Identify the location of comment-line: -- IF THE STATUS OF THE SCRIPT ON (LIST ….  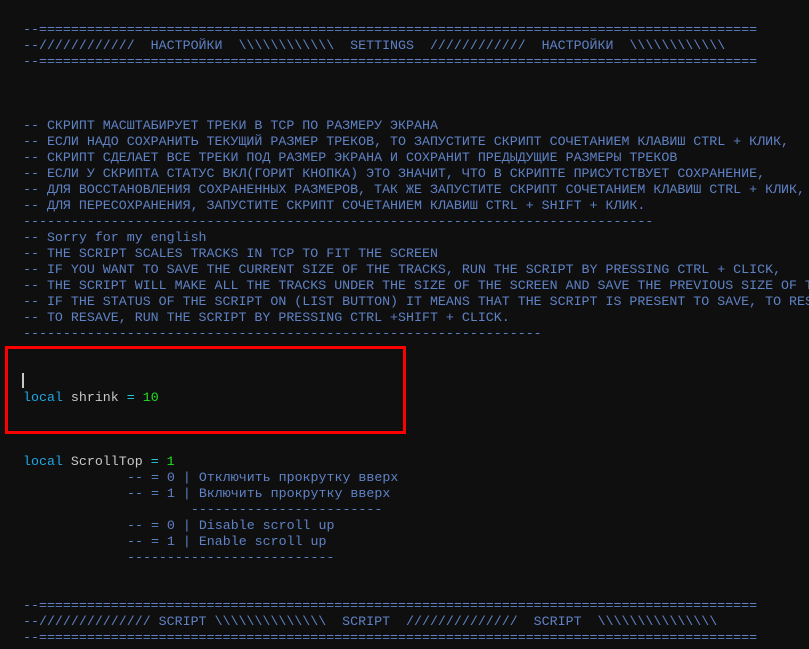
(416, 301).